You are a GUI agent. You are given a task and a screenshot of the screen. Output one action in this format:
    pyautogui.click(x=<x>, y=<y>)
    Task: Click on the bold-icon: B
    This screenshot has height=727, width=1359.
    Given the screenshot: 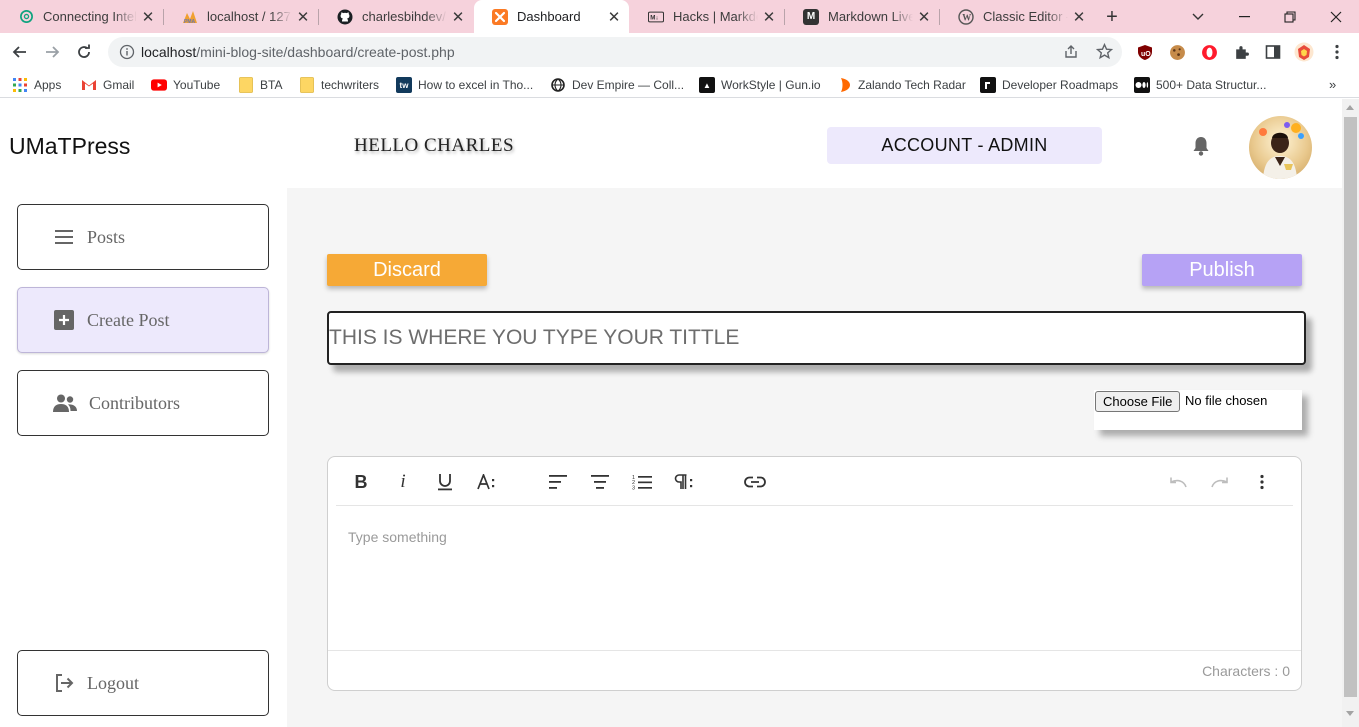 What is the action you would take?
    pyautogui.click(x=361, y=482)
    